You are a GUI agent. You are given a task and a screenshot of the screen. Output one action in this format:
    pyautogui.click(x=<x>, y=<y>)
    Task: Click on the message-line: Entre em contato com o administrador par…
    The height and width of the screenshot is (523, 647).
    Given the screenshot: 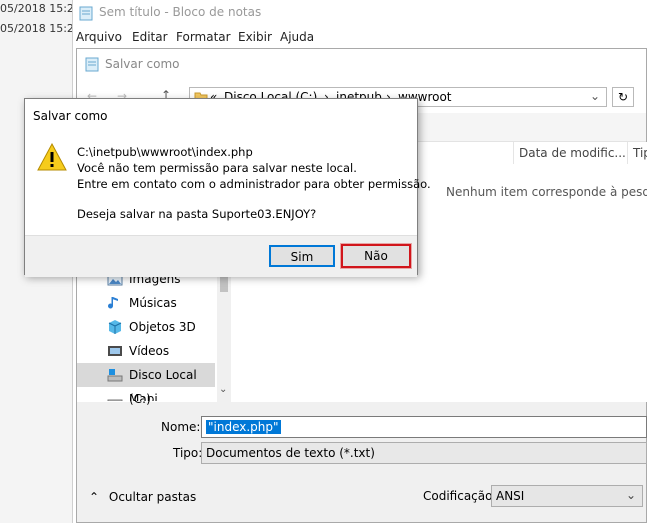 What is the action you would take?
    pyautogui.click(x=254, y=184)
    